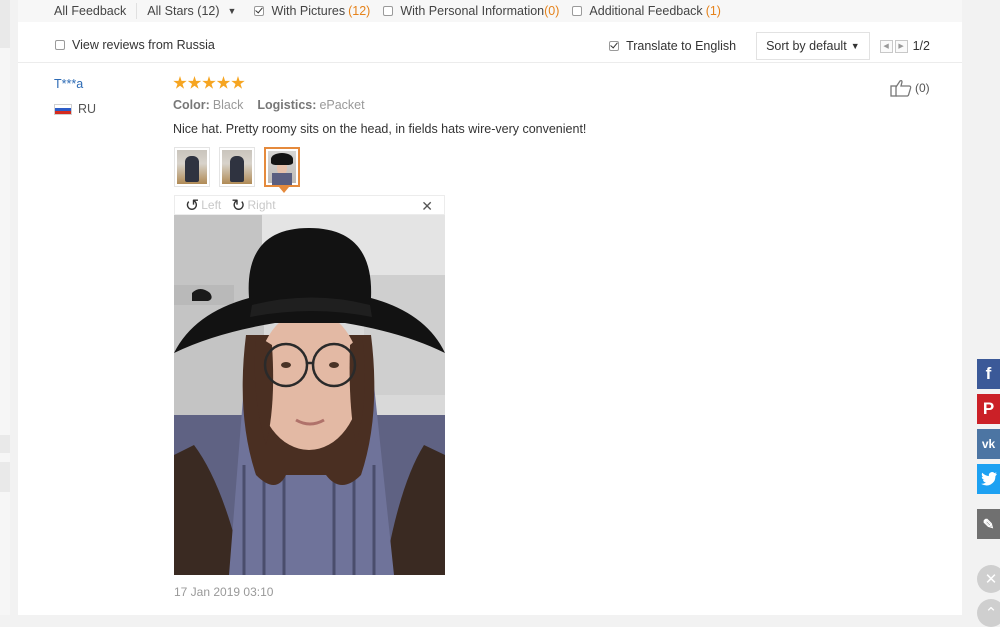 The image size is (1000, 627). Describe the element at coordinates (577, 11) in the screenshot. I see `checkbox-additional-feedback` at that location.